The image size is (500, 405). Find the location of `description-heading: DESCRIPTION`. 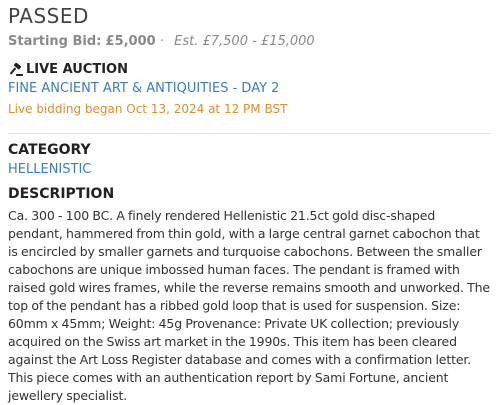

description-heading: DESCRIPTION is located at coordinates (61, 194).